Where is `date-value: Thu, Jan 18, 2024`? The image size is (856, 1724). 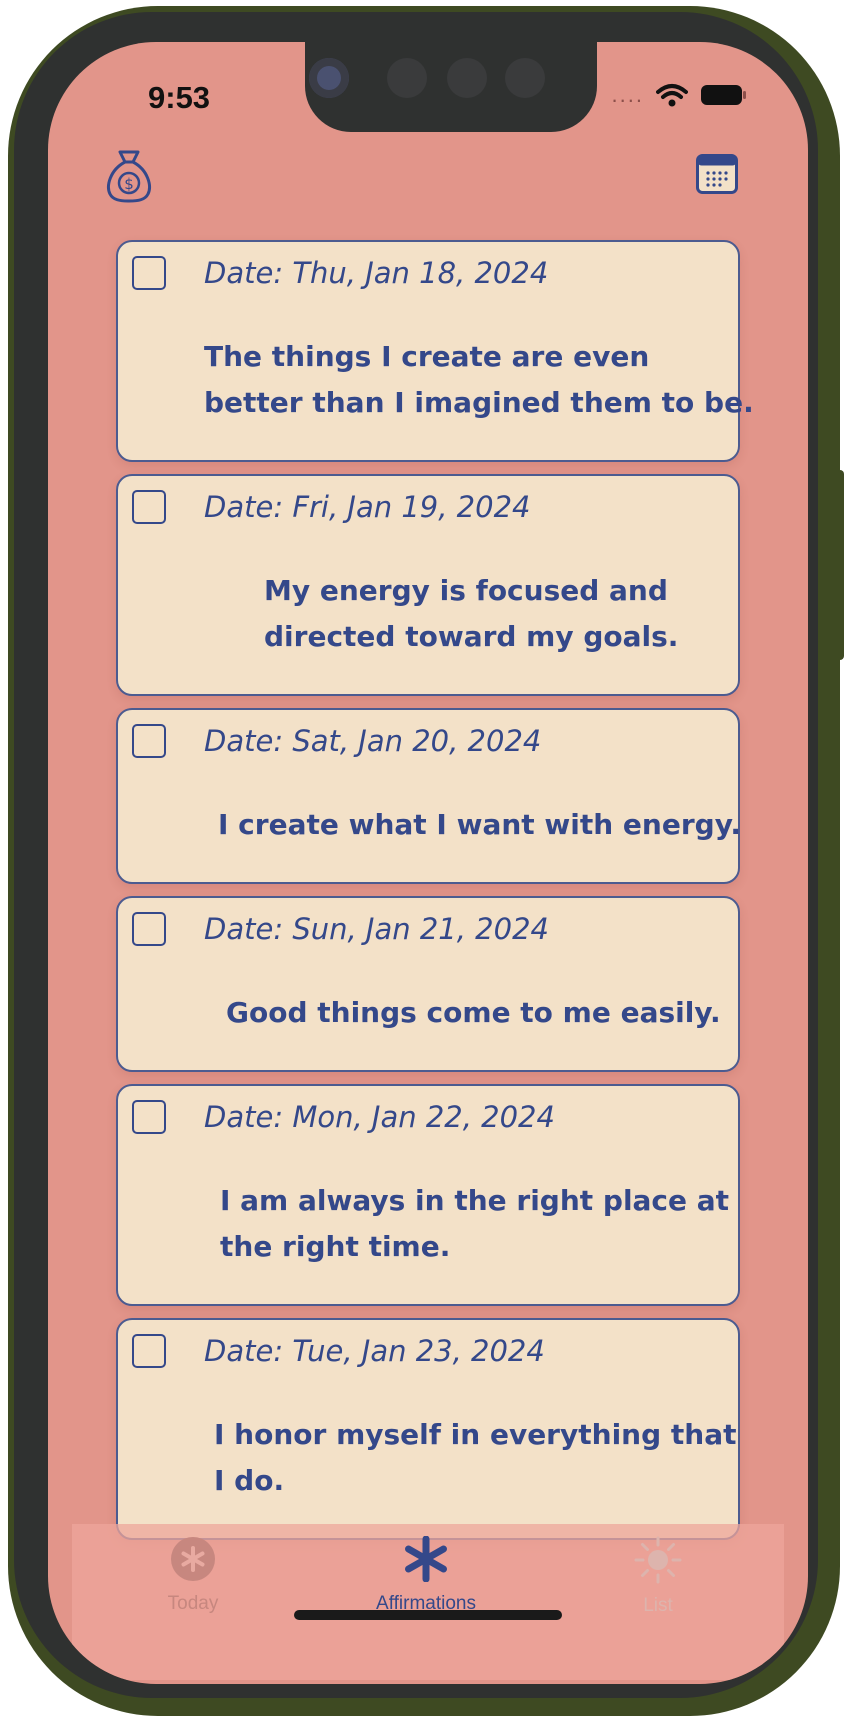
date-value: Thu, Jan 18, 2024 is located at coordinates (420, 273).